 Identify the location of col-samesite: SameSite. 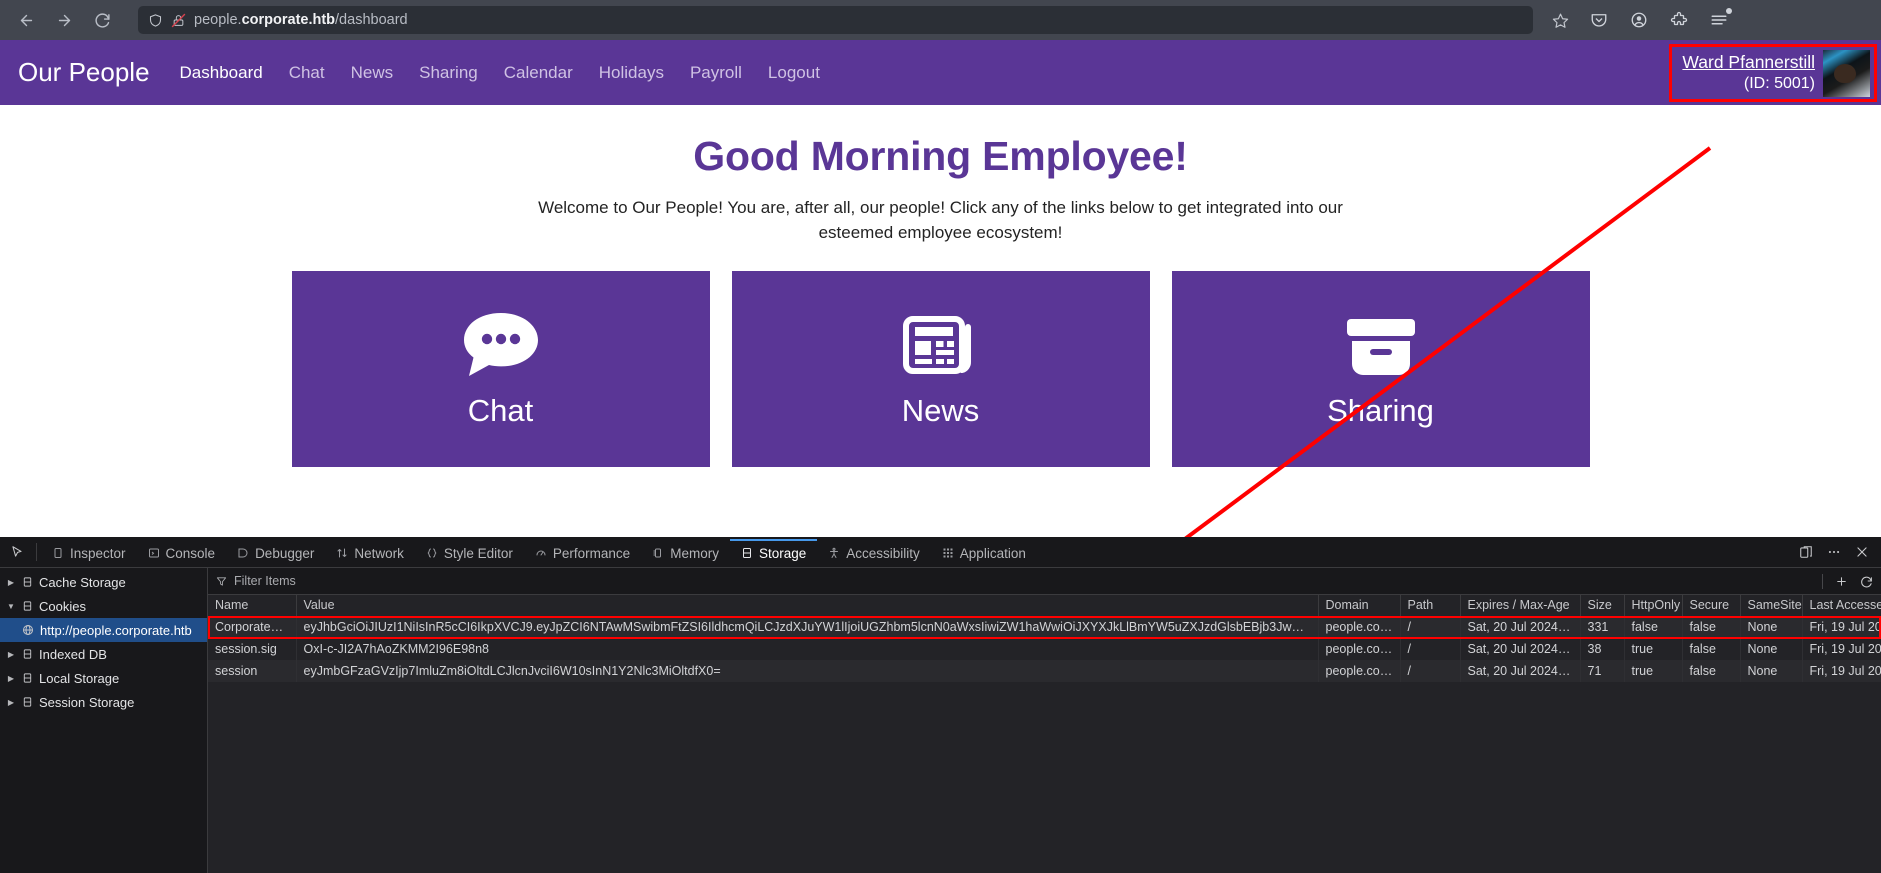
(1771, 606).